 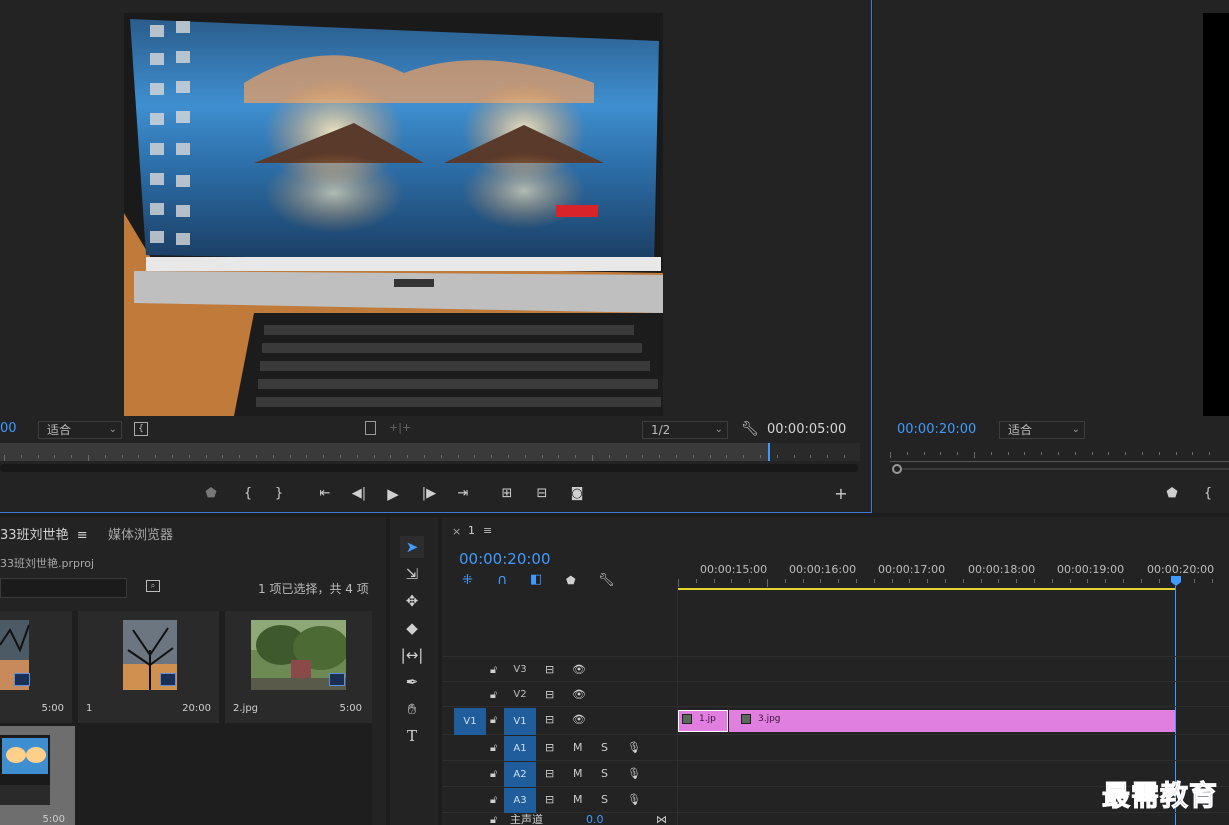 I want to click on media-browser-tab: 媒体浏览器, so click(x=140, y=533).